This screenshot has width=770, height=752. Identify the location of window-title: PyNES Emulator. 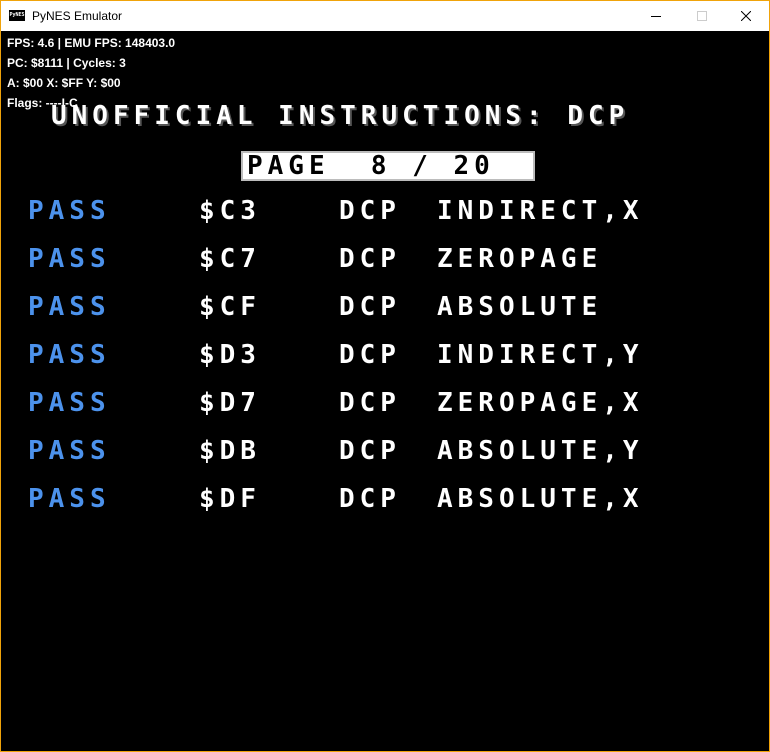
(77, 16).